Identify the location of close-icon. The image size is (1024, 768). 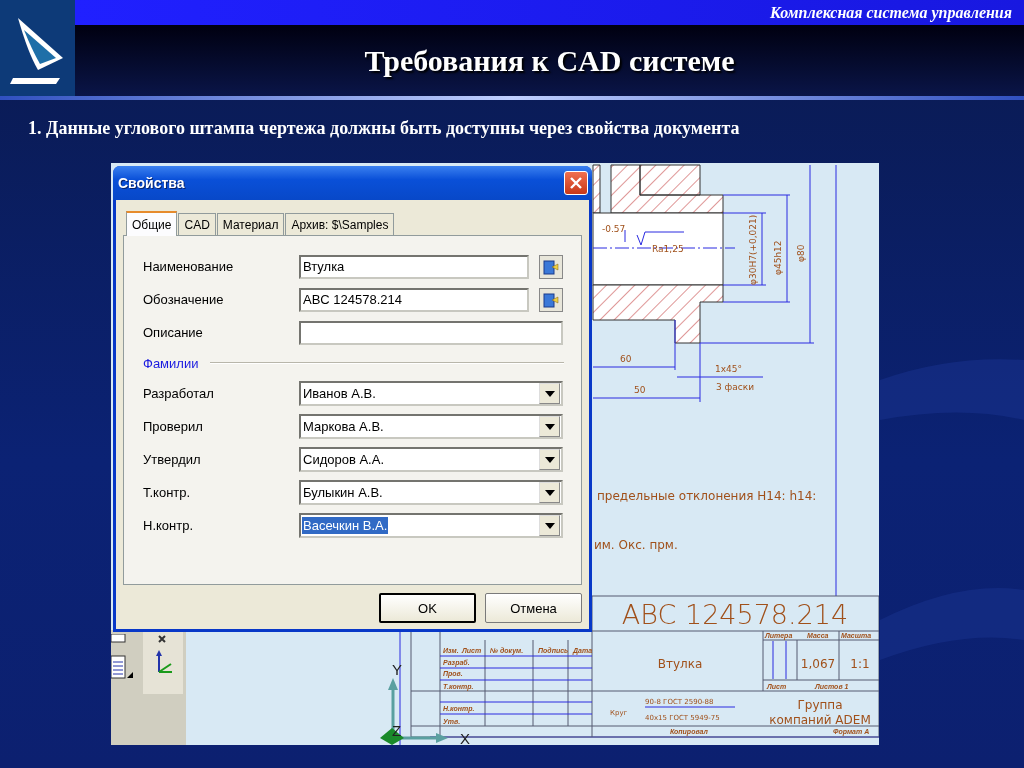
(576, 183).